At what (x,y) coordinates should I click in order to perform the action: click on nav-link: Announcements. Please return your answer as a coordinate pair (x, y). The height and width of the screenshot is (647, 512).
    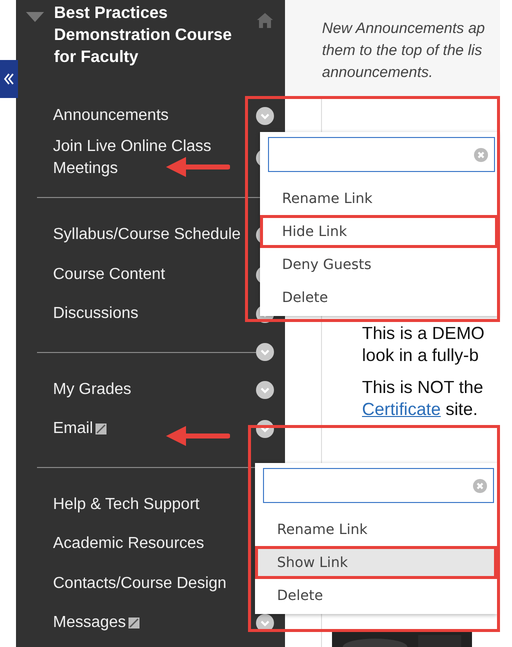
    Looking at the image, I should click on (111, 115).